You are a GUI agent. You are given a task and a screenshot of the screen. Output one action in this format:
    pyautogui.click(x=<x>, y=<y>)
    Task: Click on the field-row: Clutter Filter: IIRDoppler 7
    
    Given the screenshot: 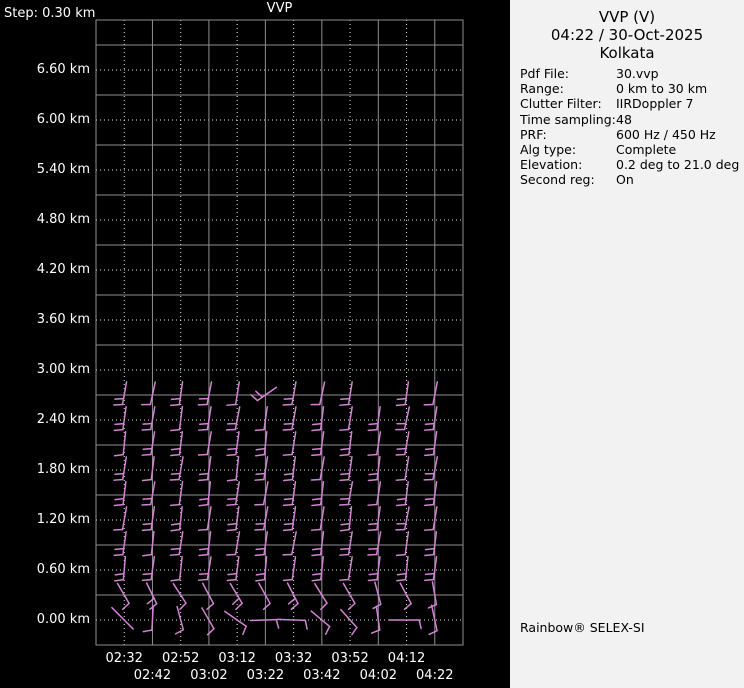 What is the action you would take?
    pyautogui.click(x=630, y=103)
    